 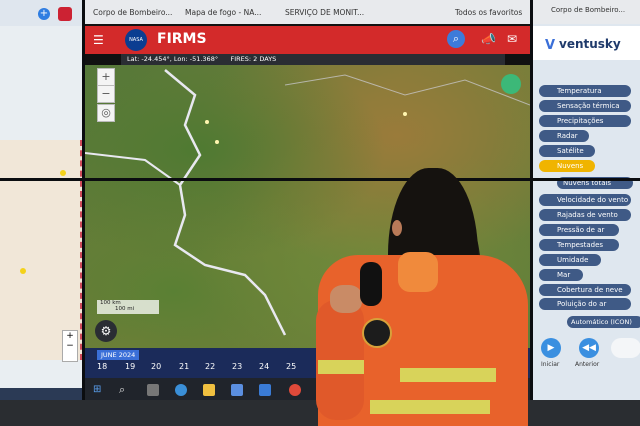 I want to click on menu-satelite: Satélite, so click(x=567, y=151).